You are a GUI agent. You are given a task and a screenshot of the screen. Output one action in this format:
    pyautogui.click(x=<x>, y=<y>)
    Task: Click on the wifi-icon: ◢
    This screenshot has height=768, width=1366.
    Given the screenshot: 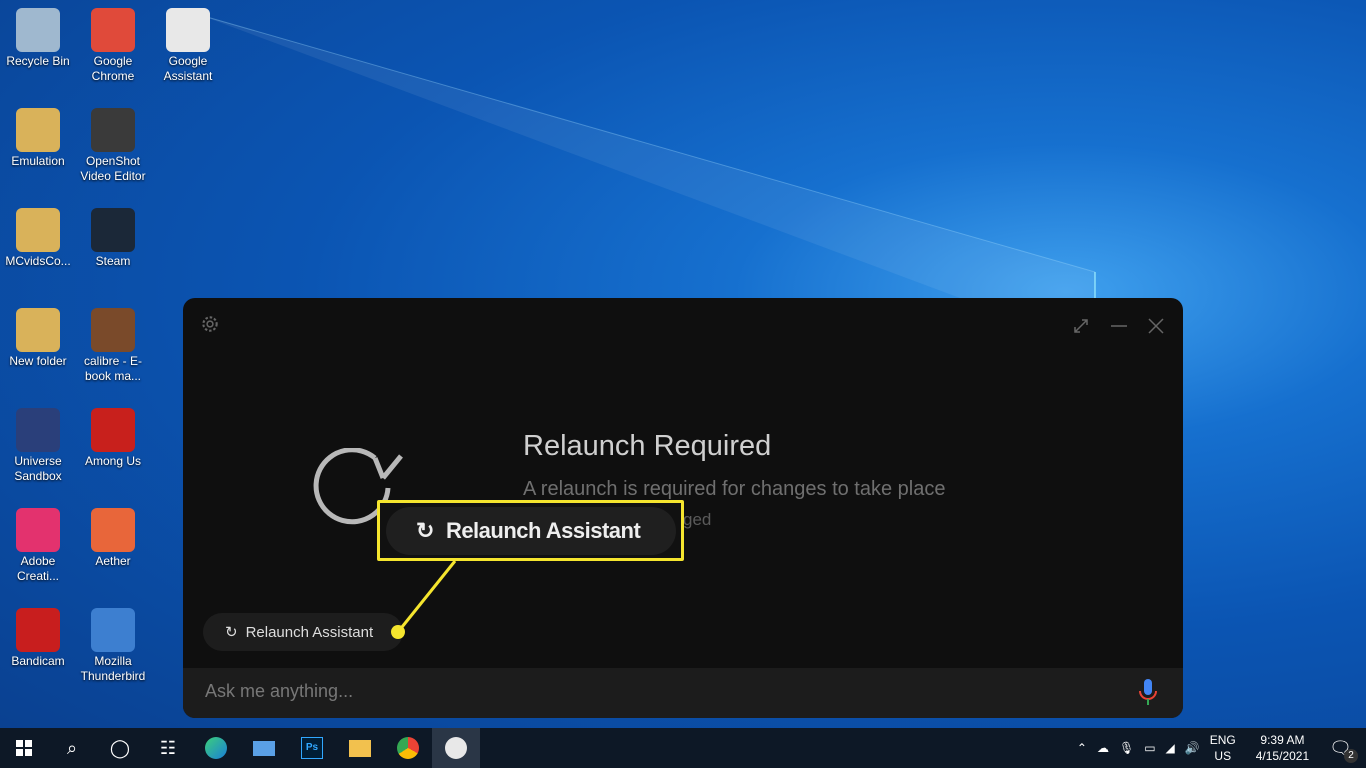 What is the action you would take?
    pyautogui.click(x=1170, y=748)
    